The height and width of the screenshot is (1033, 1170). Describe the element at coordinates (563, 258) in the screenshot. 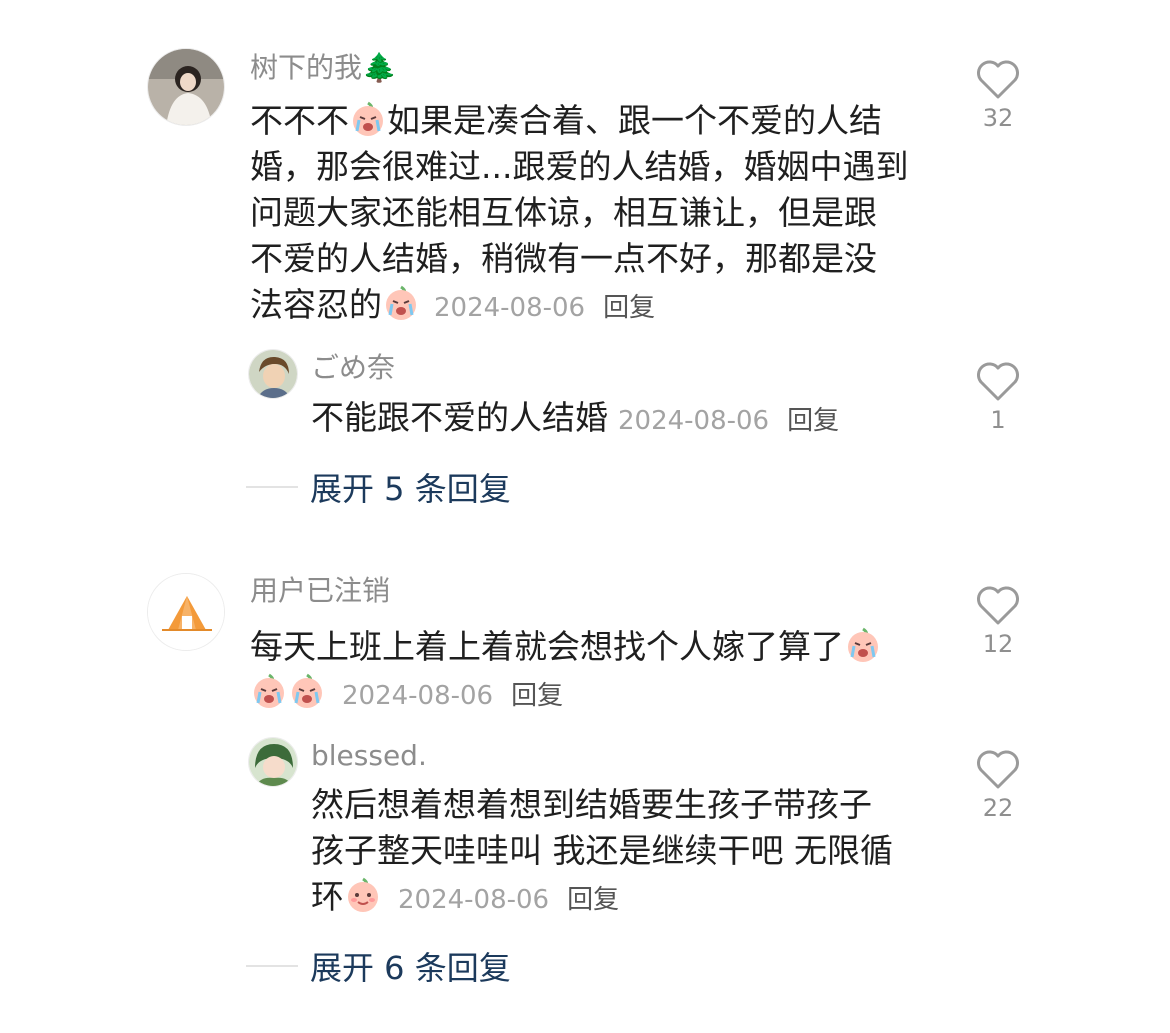

I see `comment-text-line: 不爱的人结婚，稍微有一点不好，那都是没` at that location.